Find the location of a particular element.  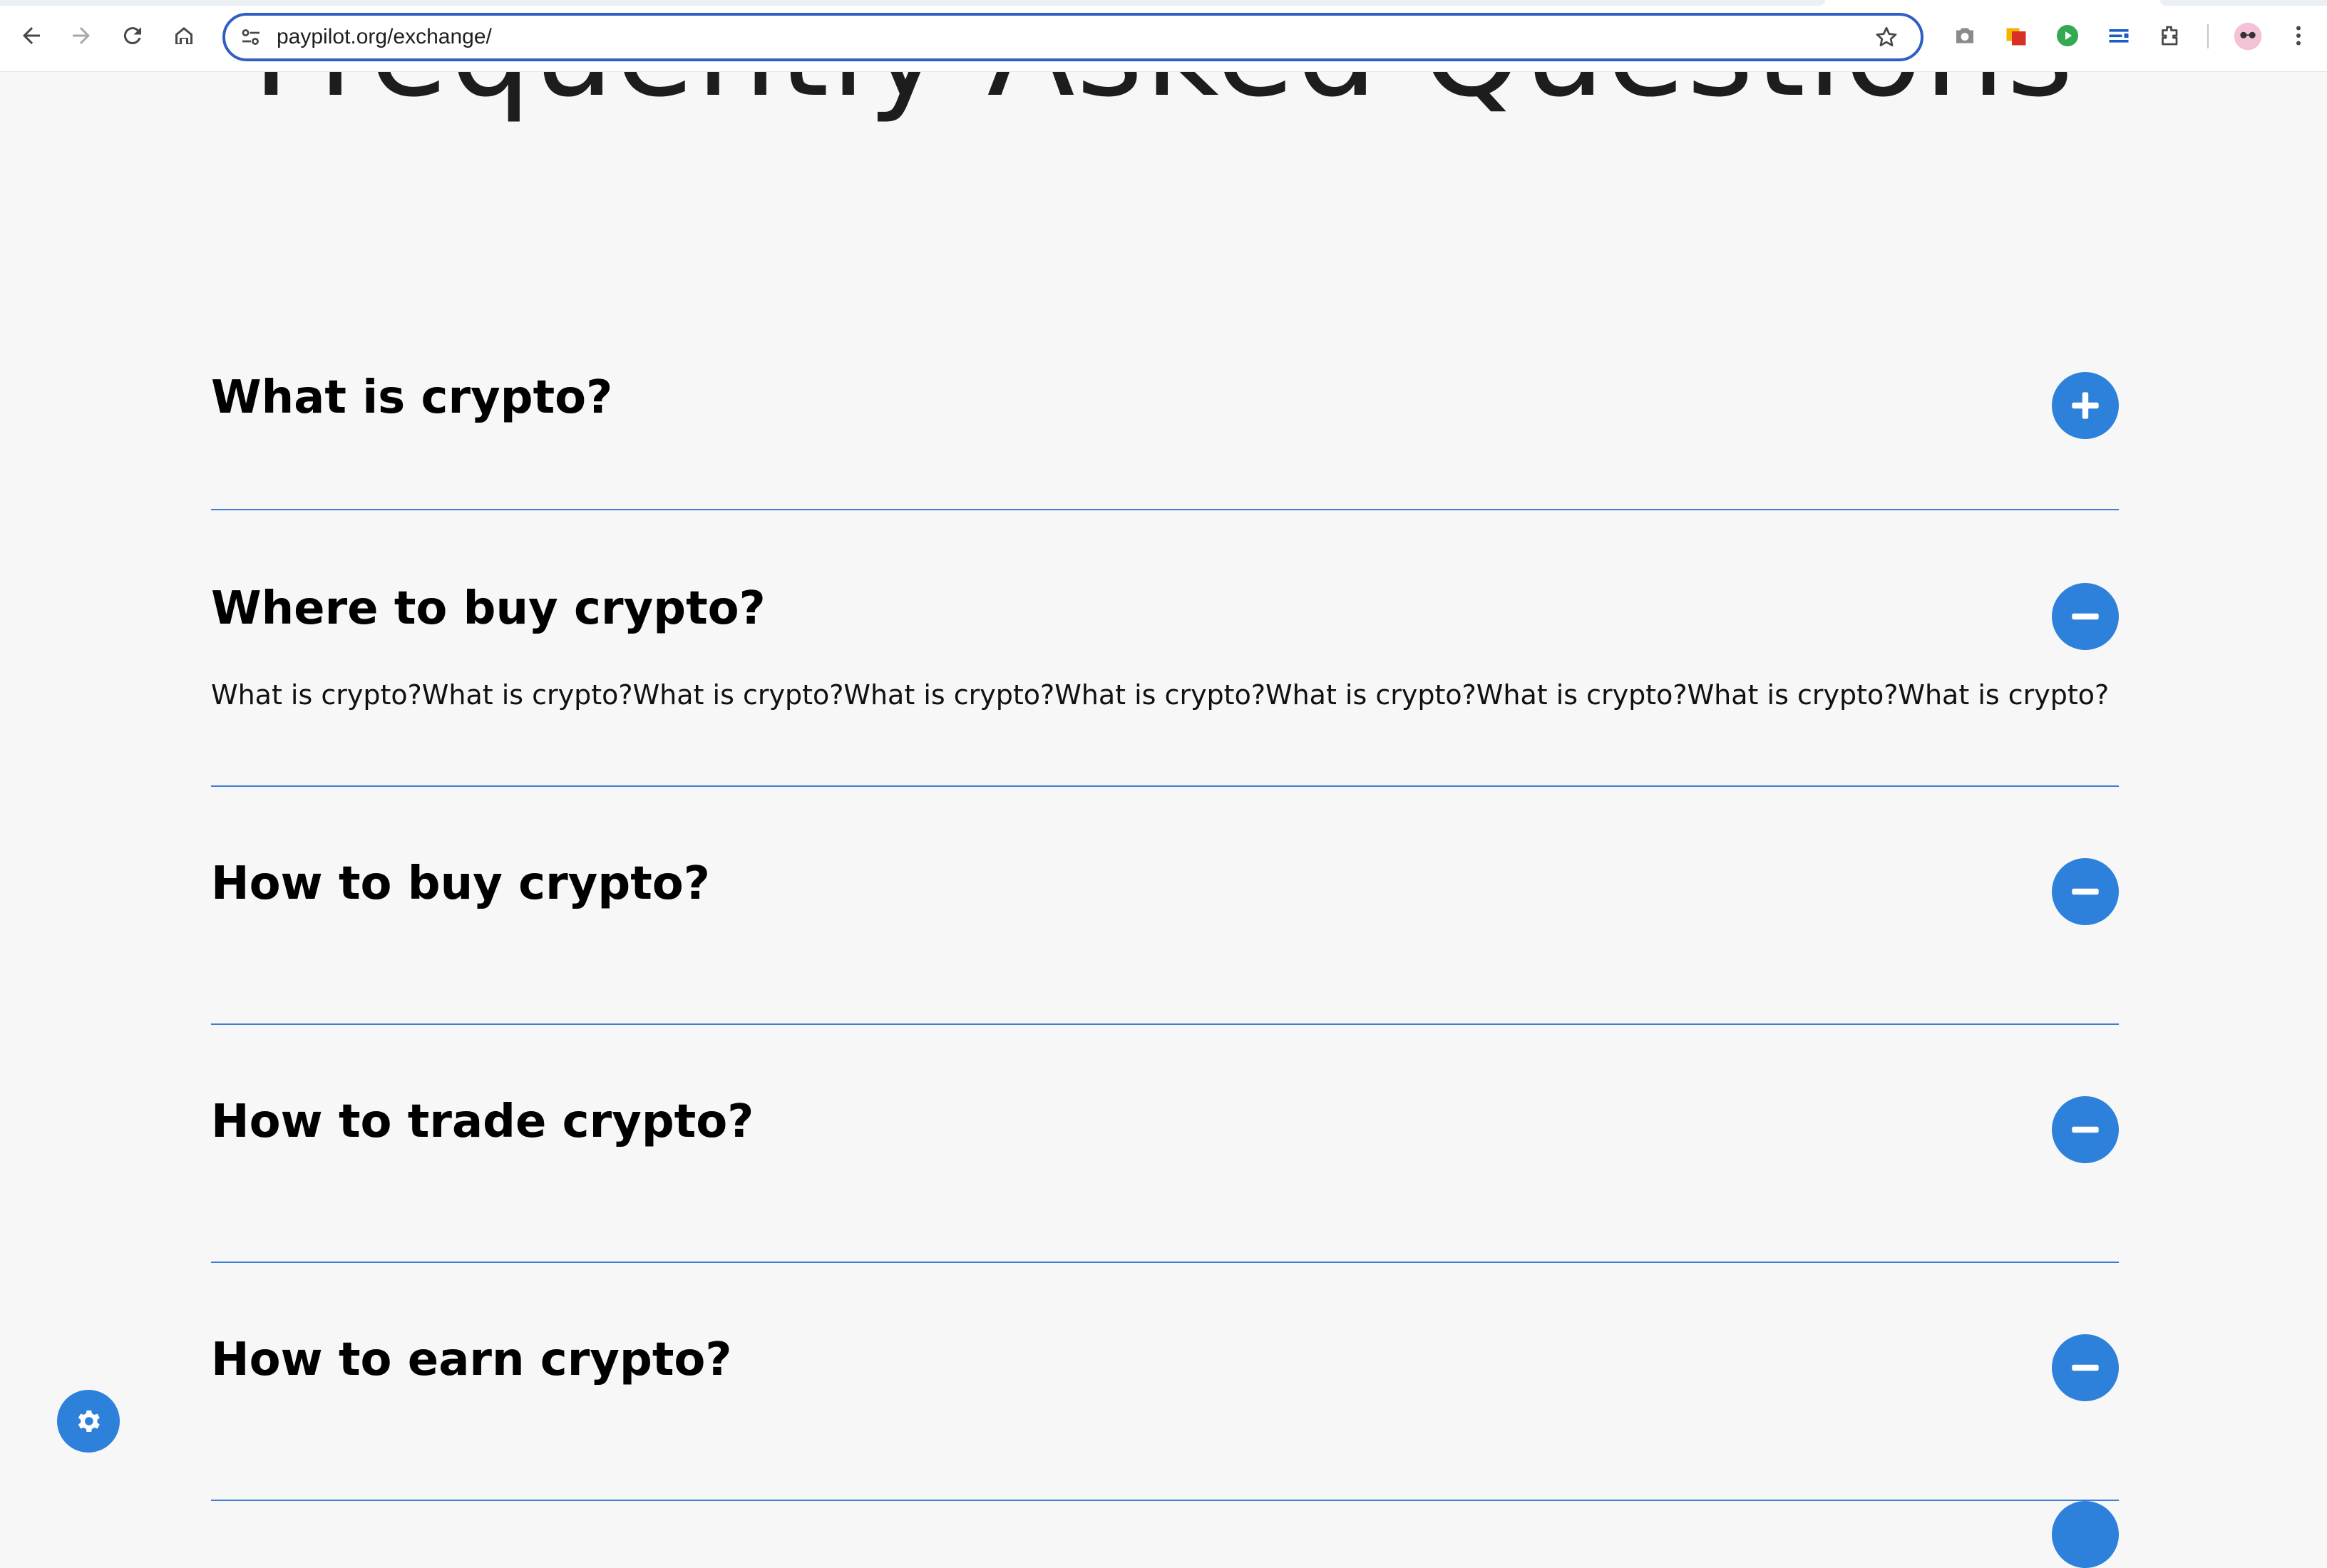

camera-icon is located at coordinates (1965, 35).